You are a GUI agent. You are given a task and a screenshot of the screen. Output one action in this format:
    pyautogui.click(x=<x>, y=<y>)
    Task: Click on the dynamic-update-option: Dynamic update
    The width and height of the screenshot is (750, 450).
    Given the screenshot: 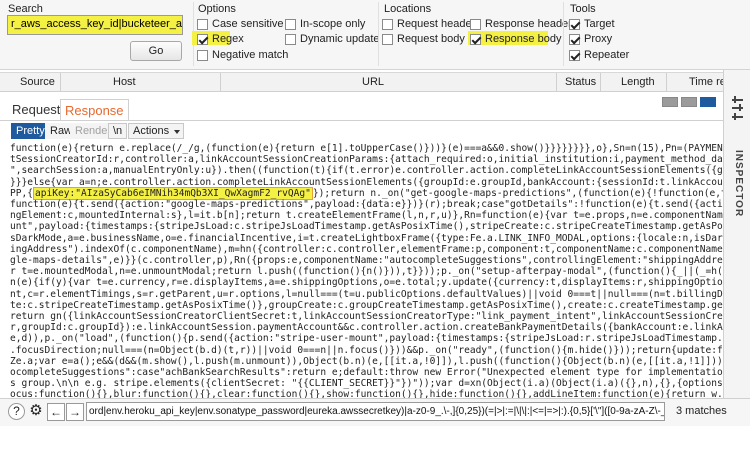 What is the action you would take?
    pyautogui.click(x=332, y=39)
    